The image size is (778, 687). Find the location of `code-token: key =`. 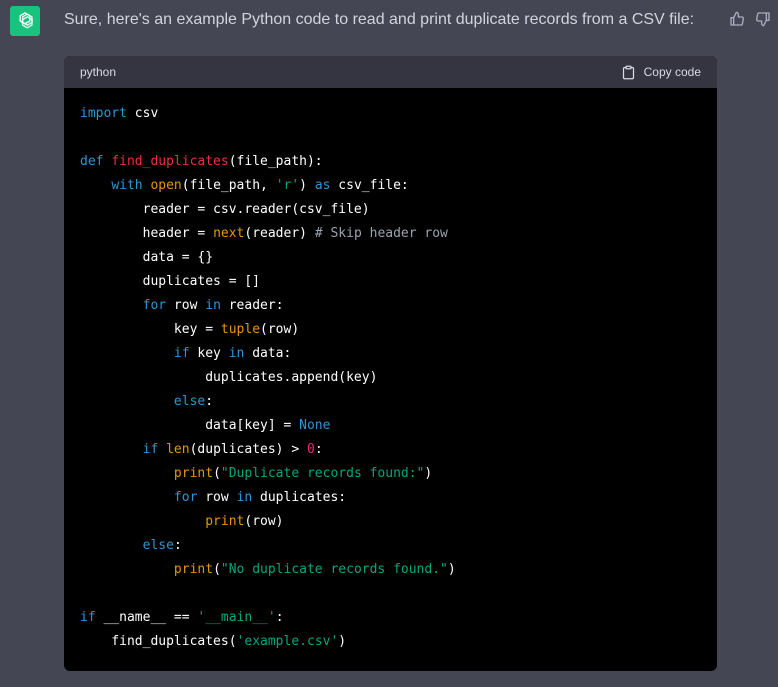

code-token: key = is located at coordinates (150, 329).